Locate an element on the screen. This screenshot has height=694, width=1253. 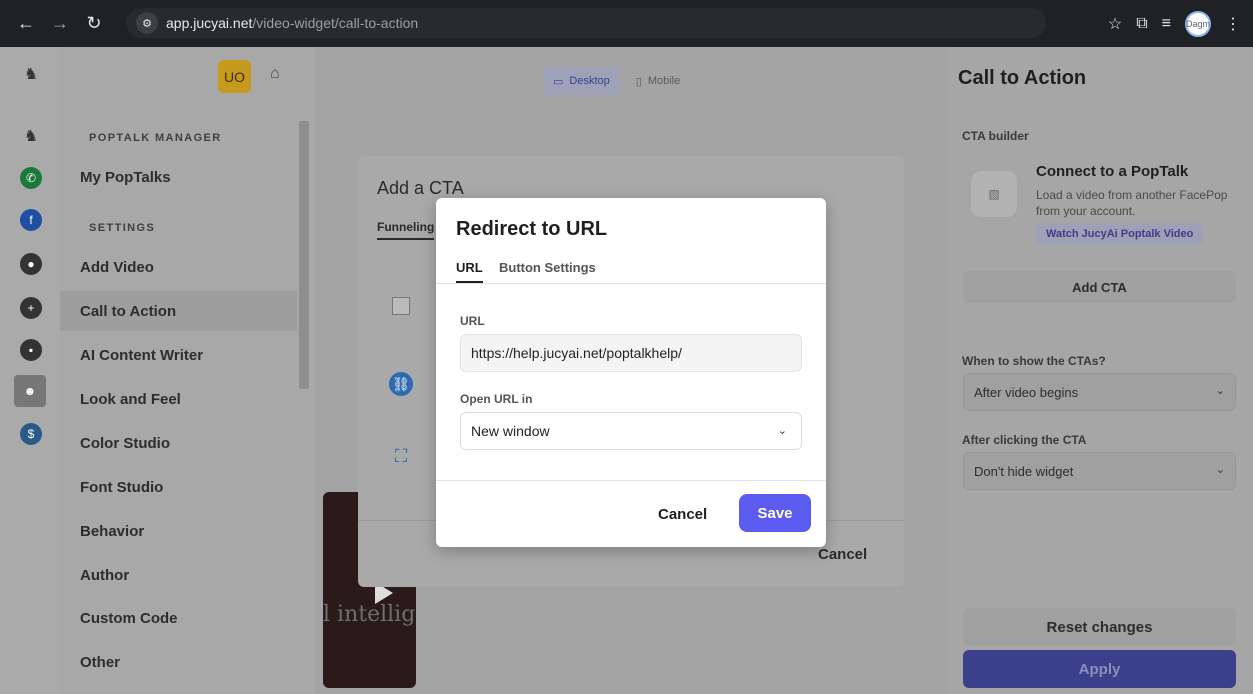
add-app-icon: + is located at coordinates (31, 308).